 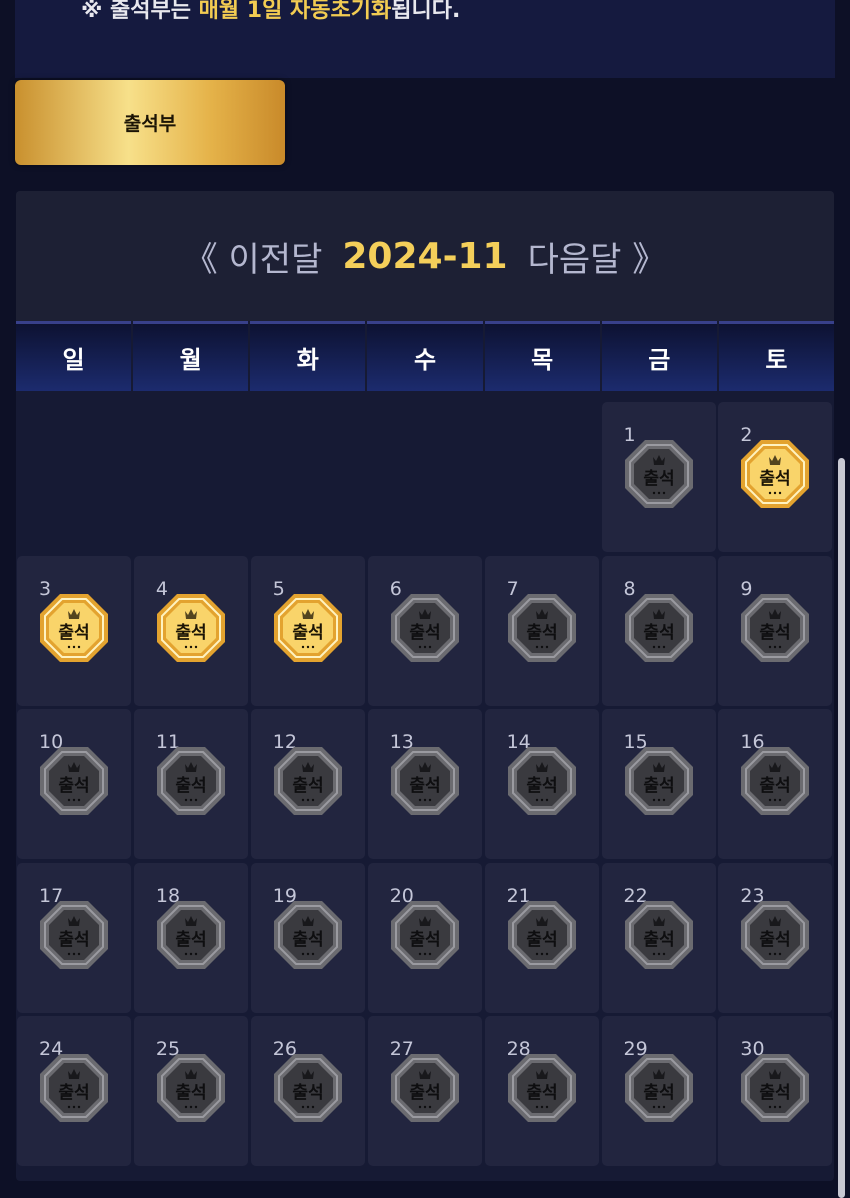 I want to click on calendar-day: 23 출석, so click(x=775, y=937).